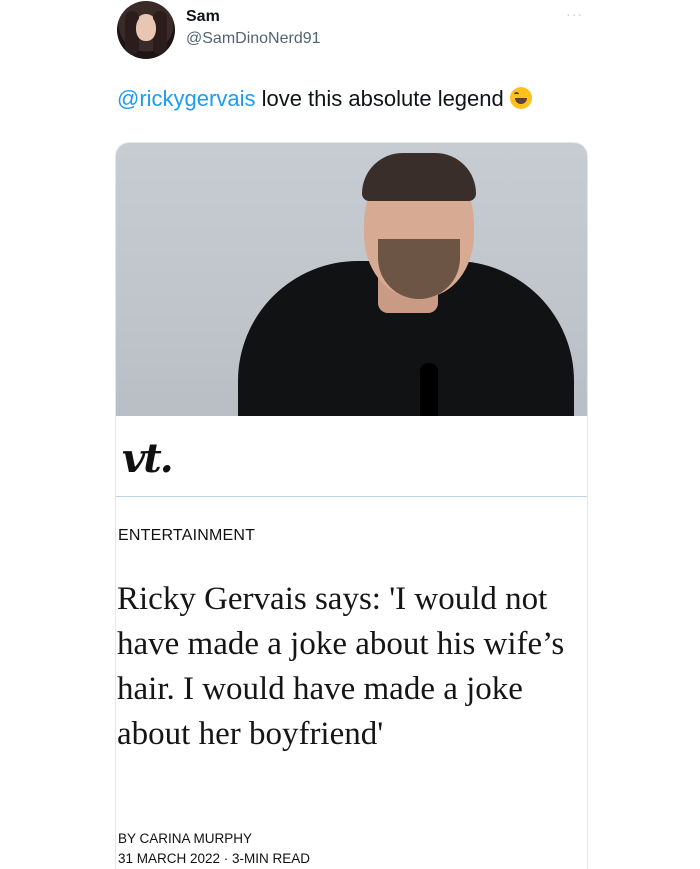 The height and width of the screenshot is (869, 700). Describe the element at coordinates (214, 858) in the screenshot. I see `article-dateline: 31 MARCH 2022 · 3-MIN READ` at that location.